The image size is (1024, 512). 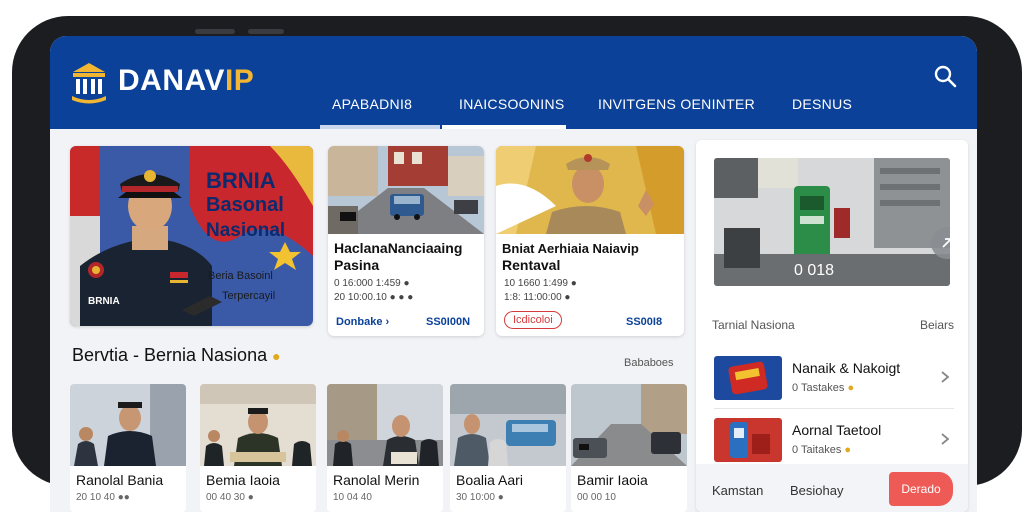 I want to click on story-read-link: Donbake ›, so click(x=362, y=322).